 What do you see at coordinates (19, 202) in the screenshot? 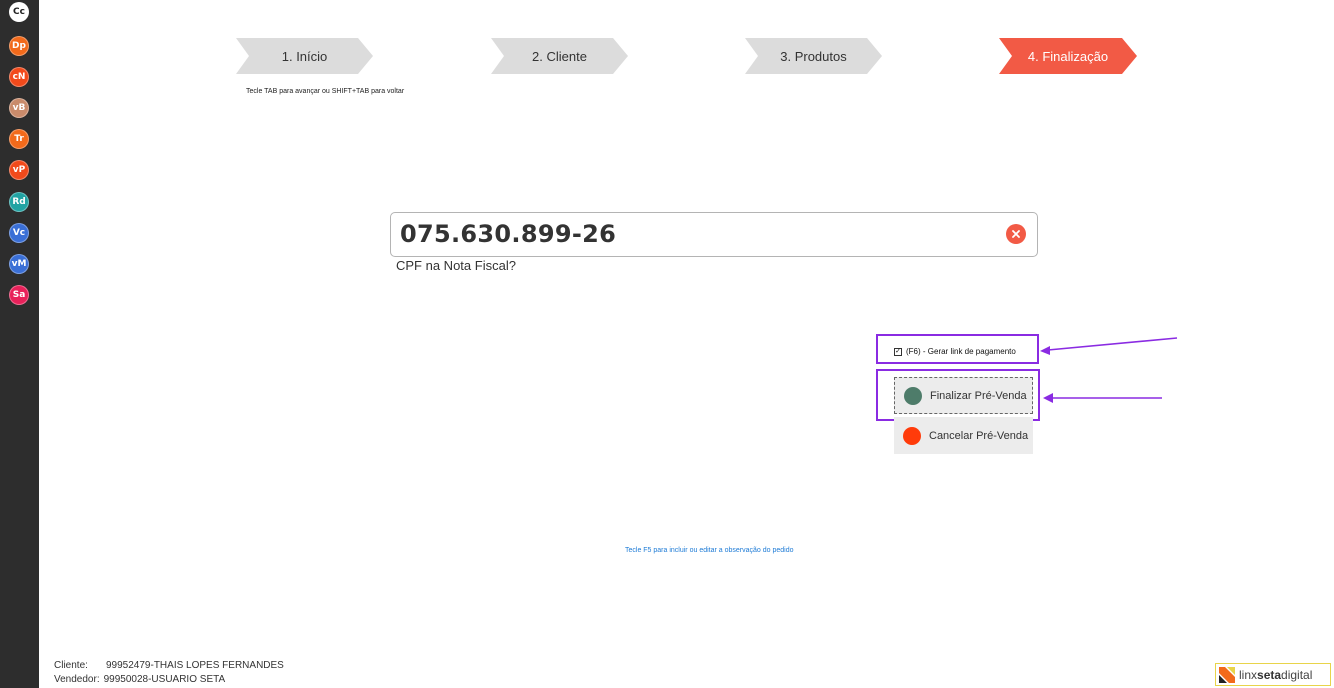
I see `sidebar-icon-rd: Rd` at bounding box center [19, 202].